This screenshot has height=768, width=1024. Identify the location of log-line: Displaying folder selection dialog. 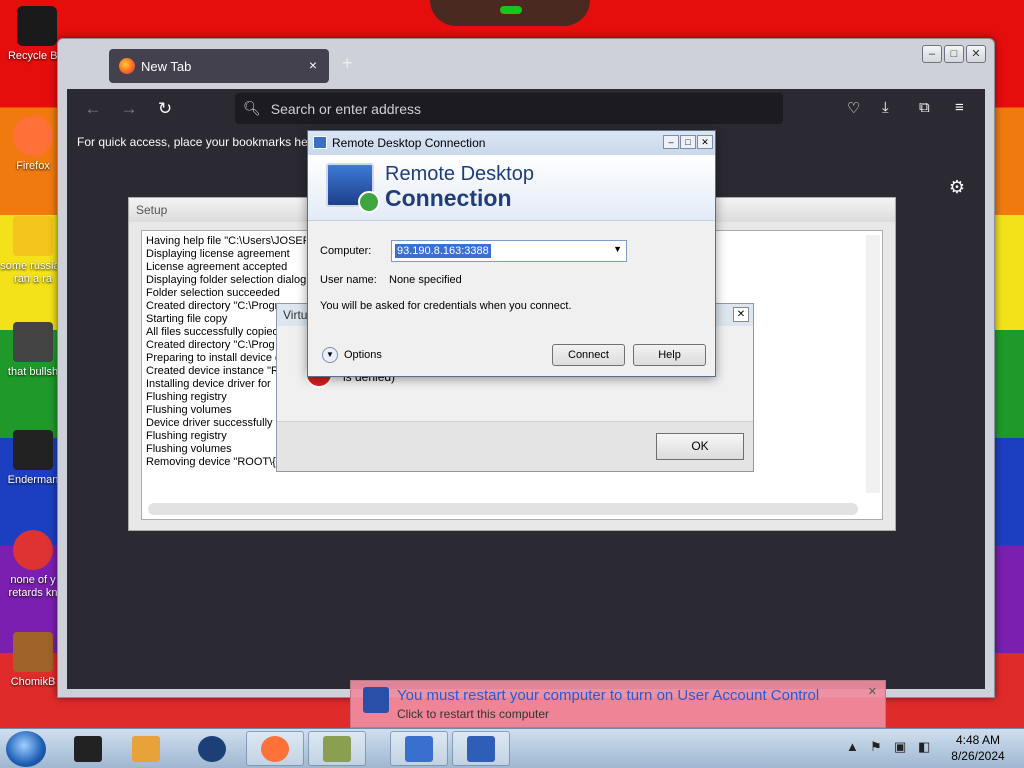
(226, 280).